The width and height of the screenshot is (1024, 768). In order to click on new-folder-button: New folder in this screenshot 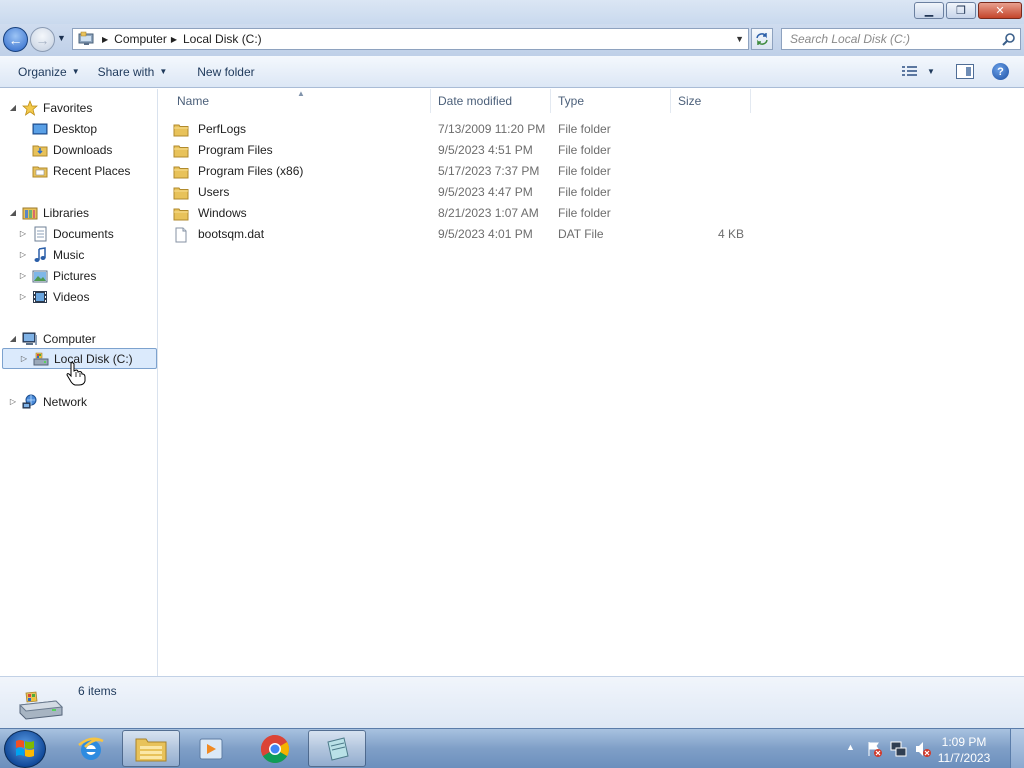, I will do `click(225, 72)`.